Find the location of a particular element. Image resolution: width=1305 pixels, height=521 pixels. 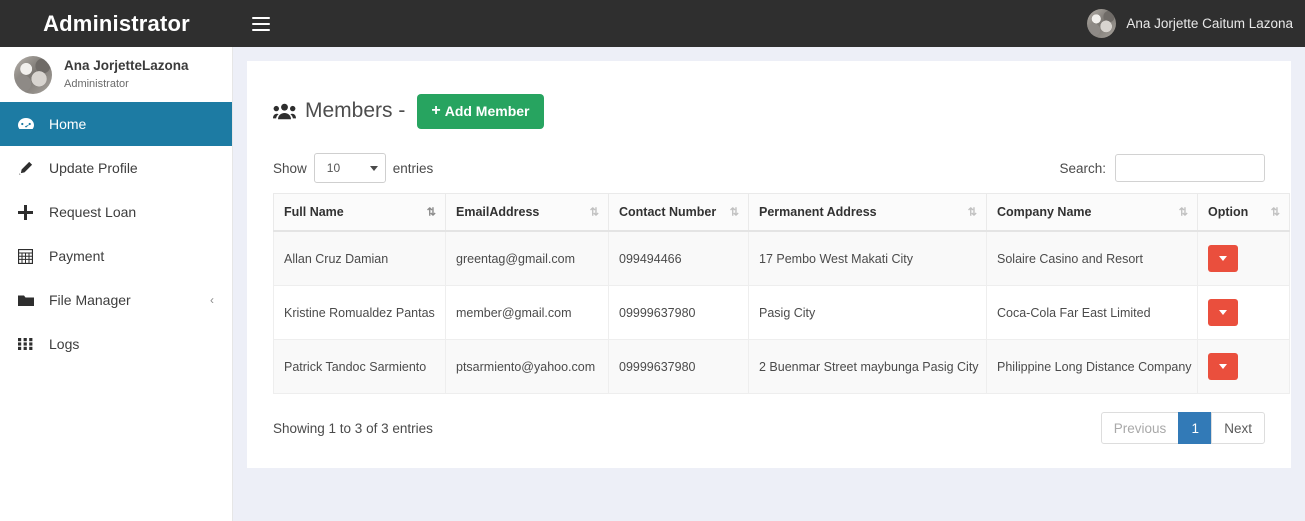

plus-icon: + is located at coordinates (436, 110).